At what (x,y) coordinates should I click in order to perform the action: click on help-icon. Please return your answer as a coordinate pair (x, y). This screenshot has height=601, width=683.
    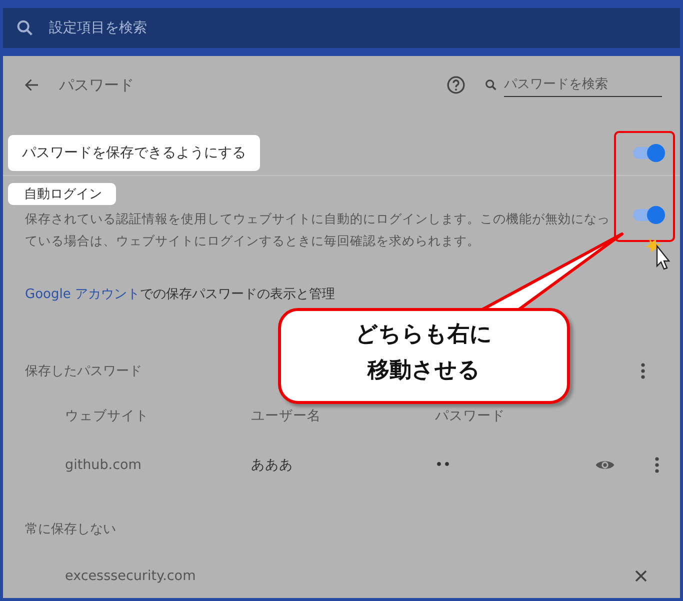
    Looking at the image, I should click on (456, 85).